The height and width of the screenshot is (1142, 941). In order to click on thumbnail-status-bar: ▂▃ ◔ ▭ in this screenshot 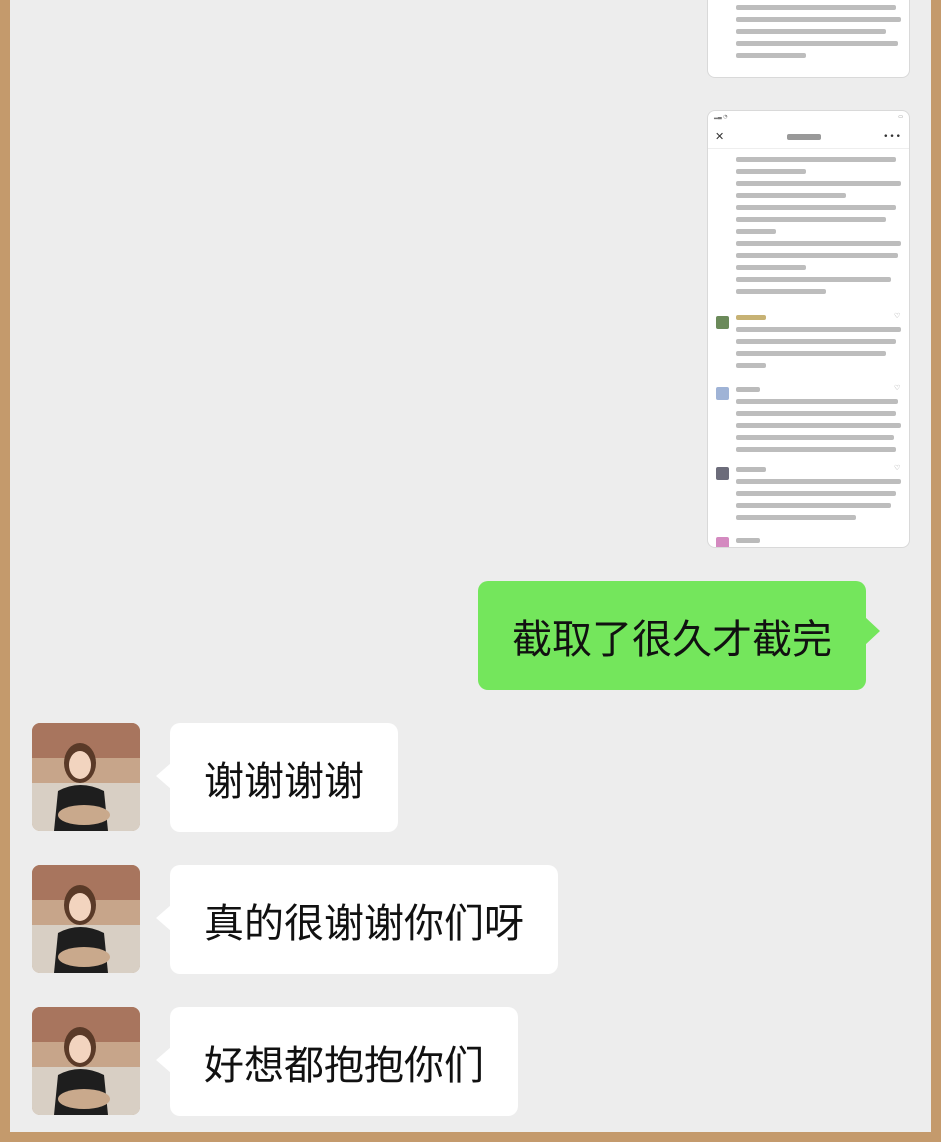, I will do `click(808, 117)`.